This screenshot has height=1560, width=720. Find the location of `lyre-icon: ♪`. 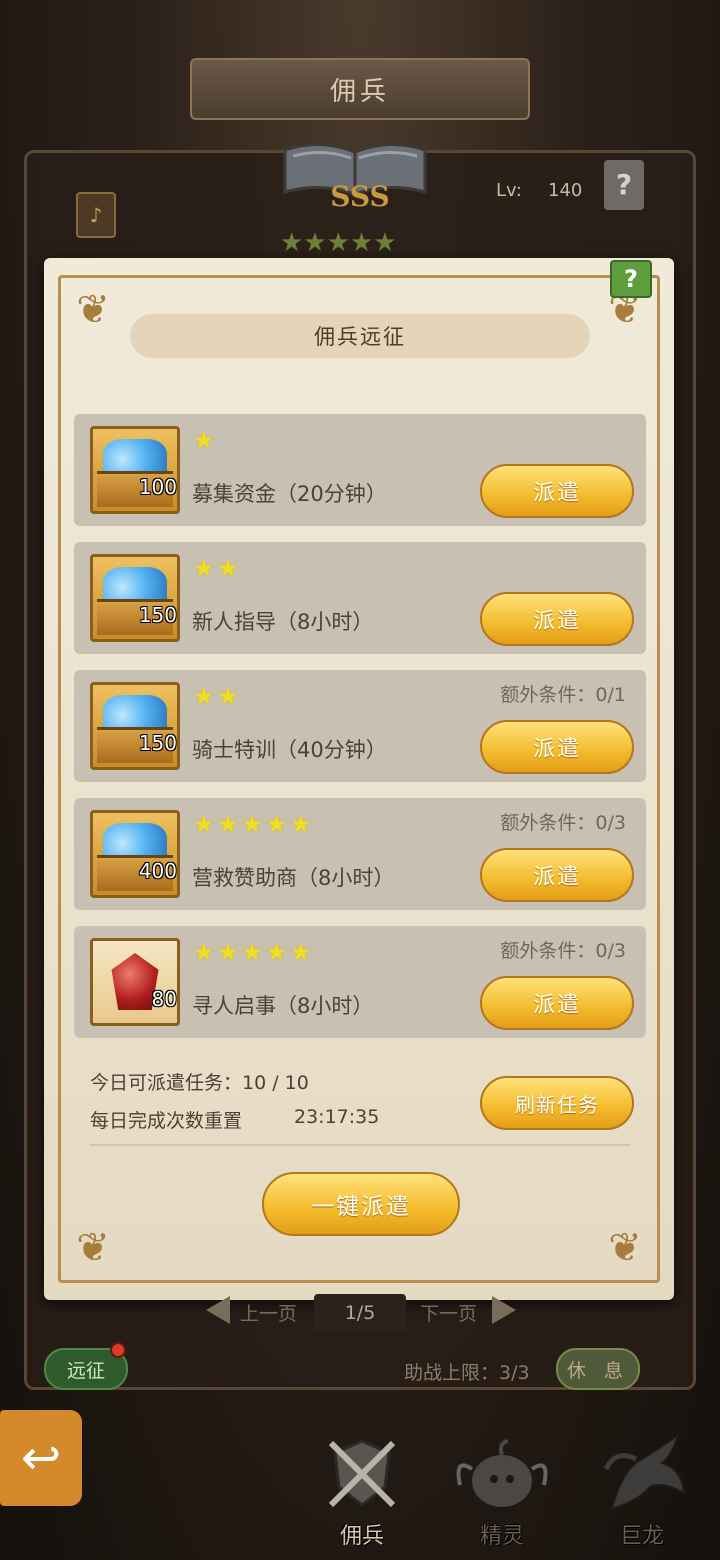

lyre-icon: ♪ is located at coordinates (96, 215).